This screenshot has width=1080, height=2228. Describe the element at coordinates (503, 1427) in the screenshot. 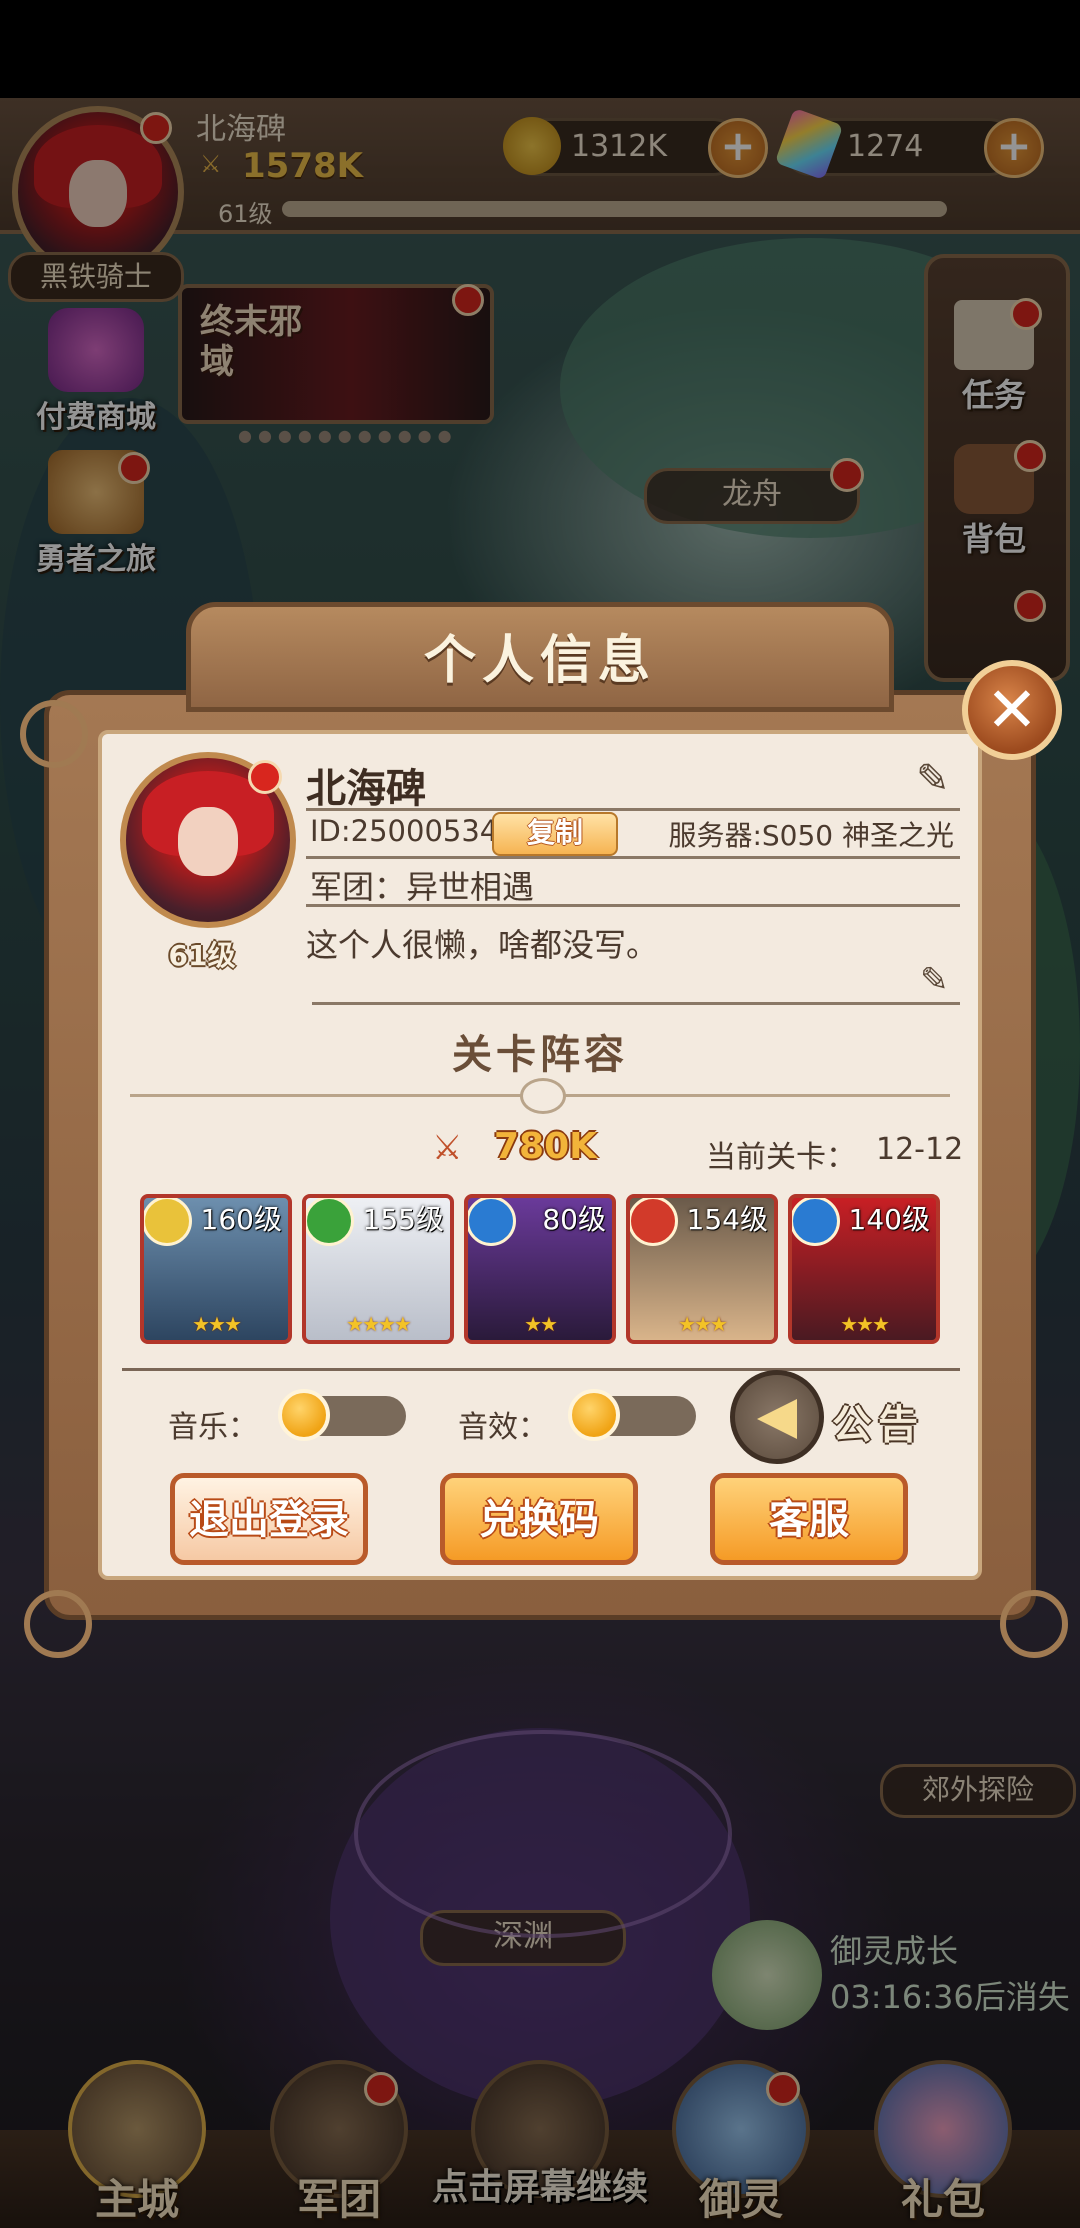

I see `sfx-label: 音效：` at that location.